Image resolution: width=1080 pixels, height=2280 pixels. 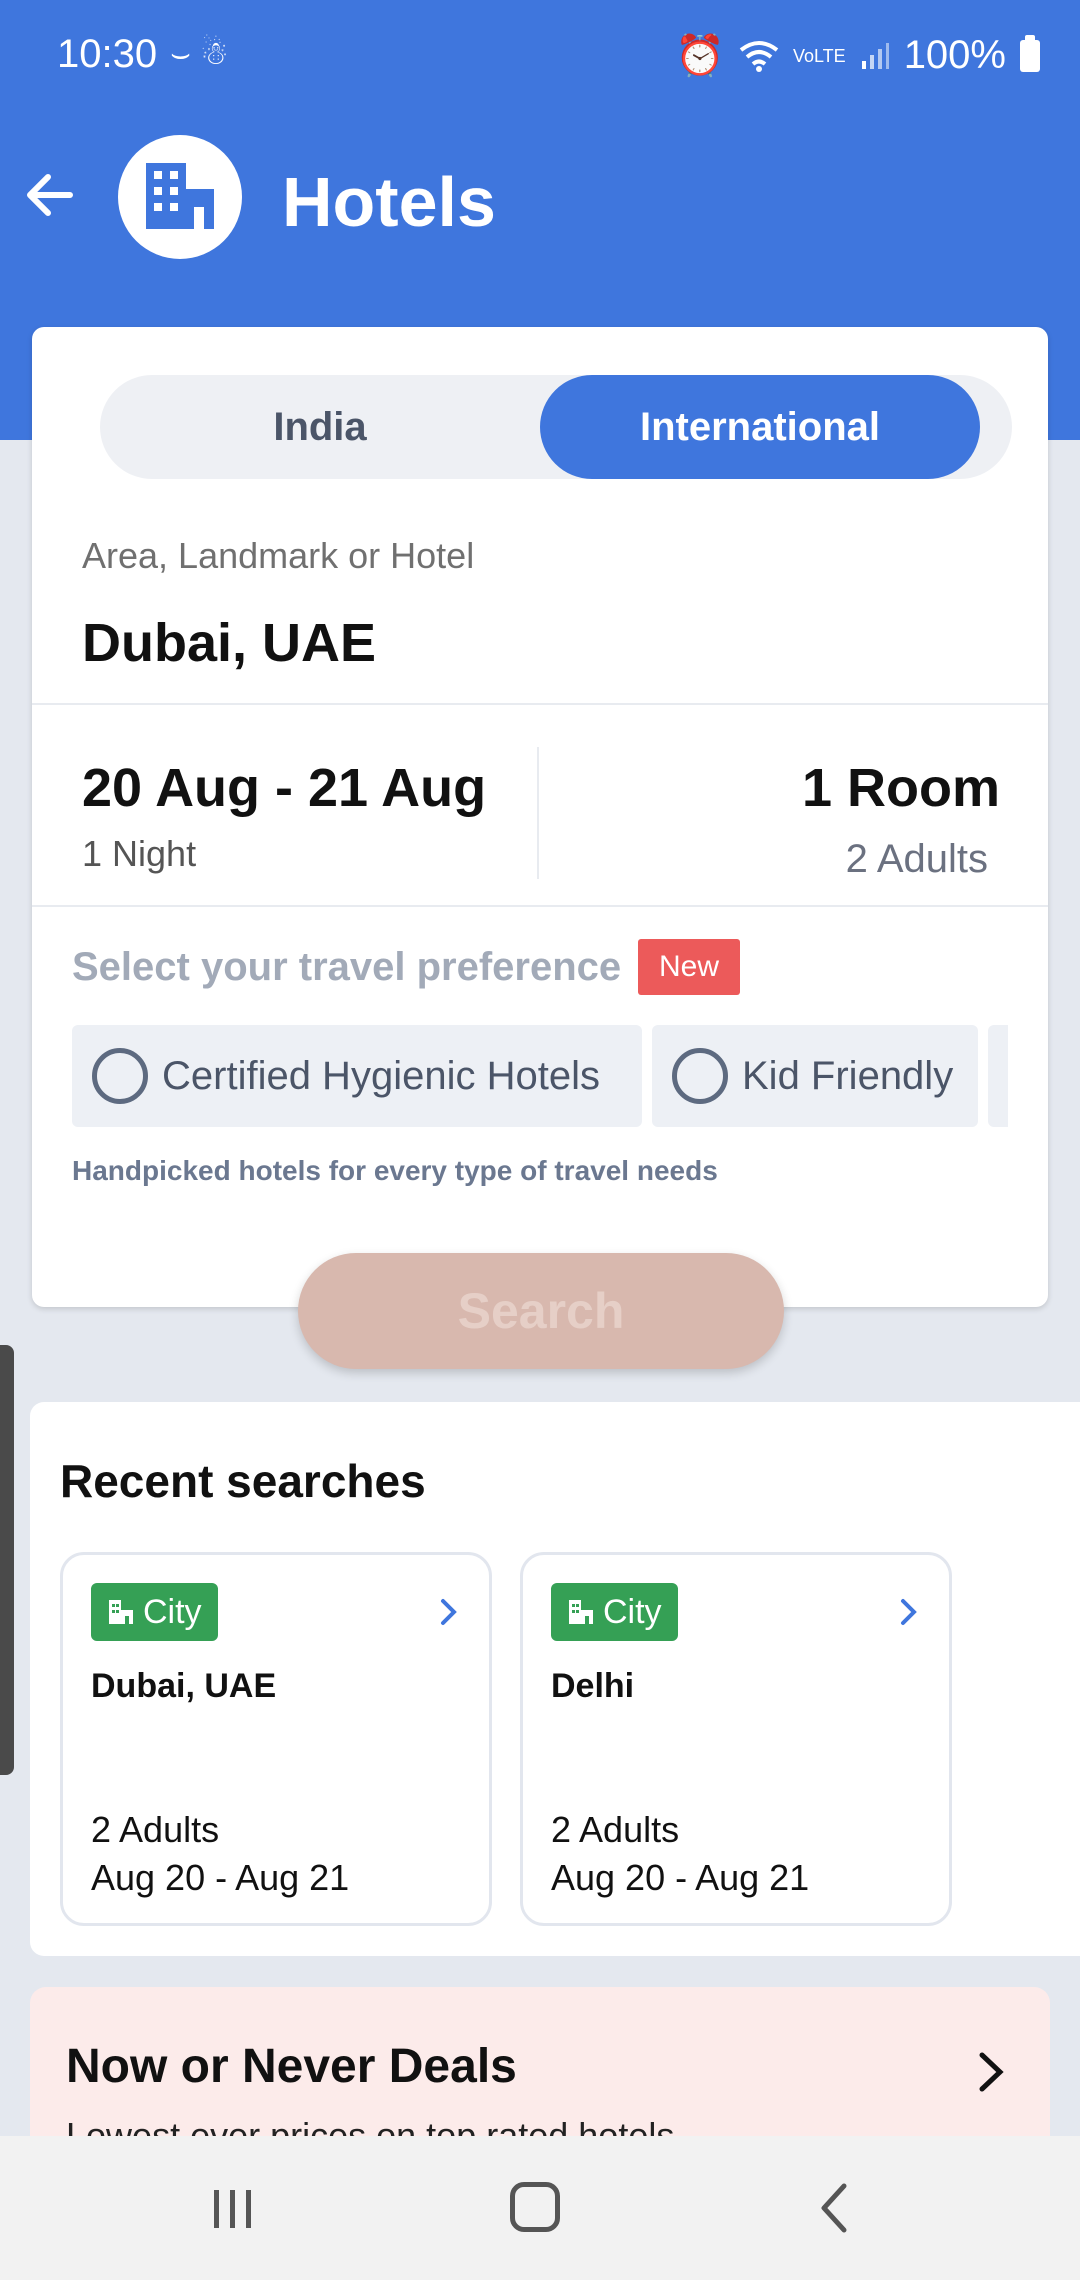 What do you see at coordinates (1030, 53) in the screenshot?
I see `battery-icon` at bounding box center [1030, 53].